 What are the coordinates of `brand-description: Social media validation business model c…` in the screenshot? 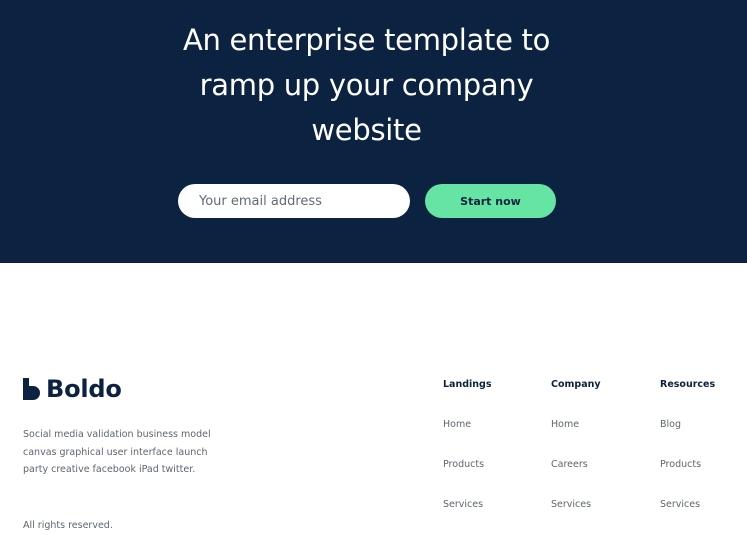 It's located at (117, 452).